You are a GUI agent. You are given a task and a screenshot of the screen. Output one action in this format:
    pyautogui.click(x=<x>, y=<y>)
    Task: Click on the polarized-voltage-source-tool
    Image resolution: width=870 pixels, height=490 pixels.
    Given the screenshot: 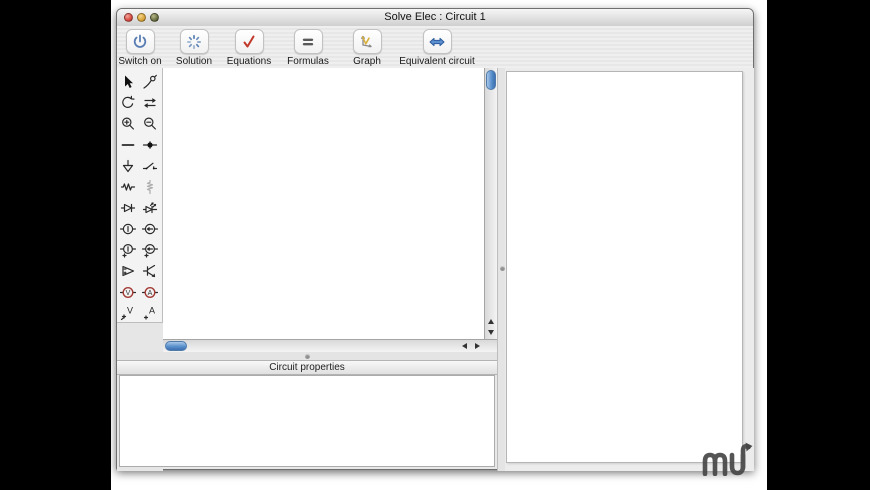 What is the action you would take?
    pyautogui.click(x=128, y=250)
    